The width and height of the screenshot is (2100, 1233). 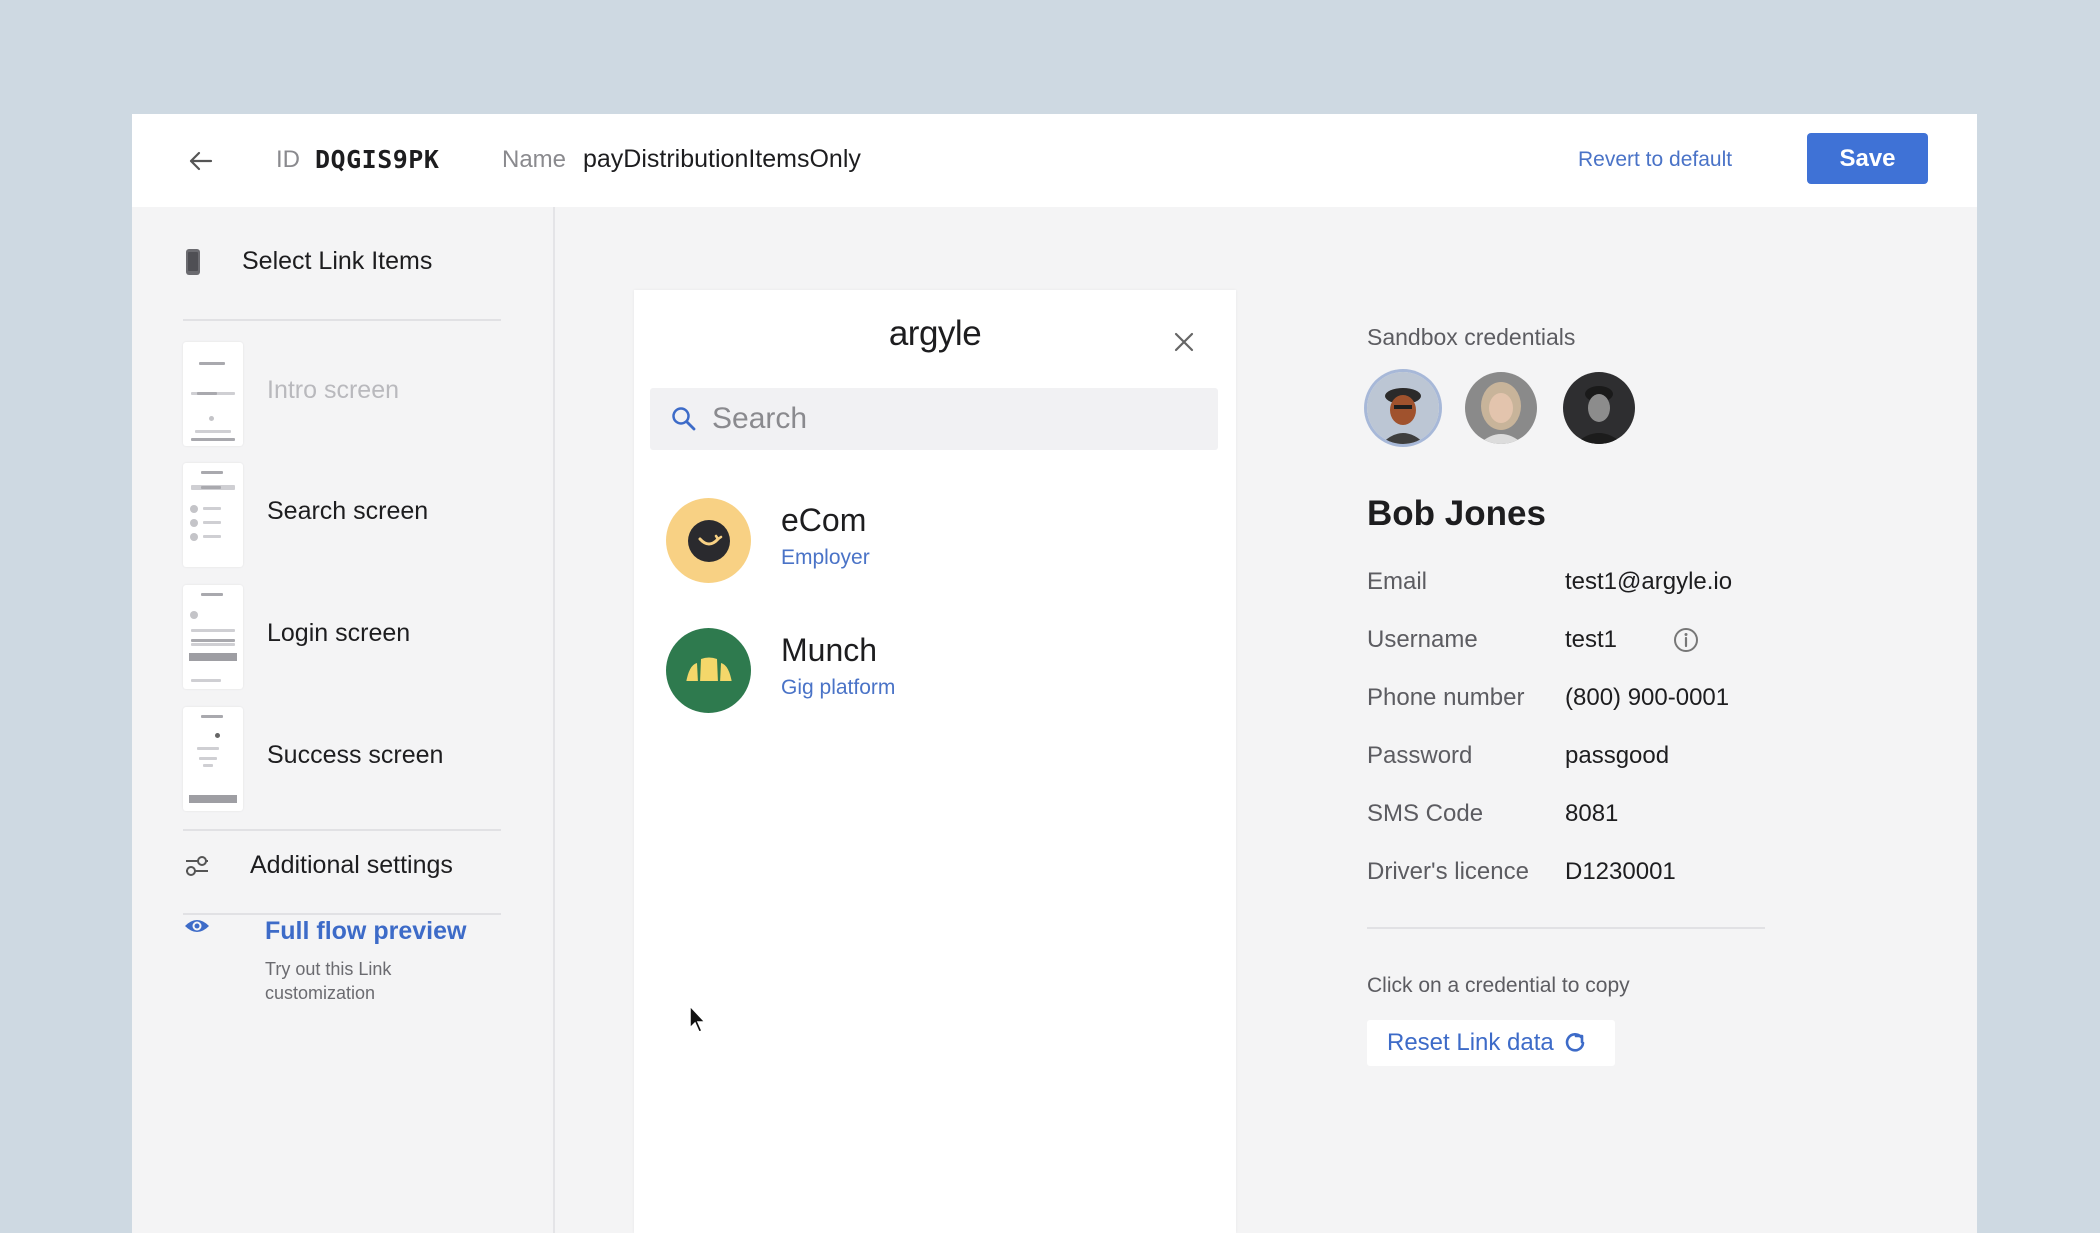 I want to click on login-screen-thumbnail, so click(x=213, y=637).